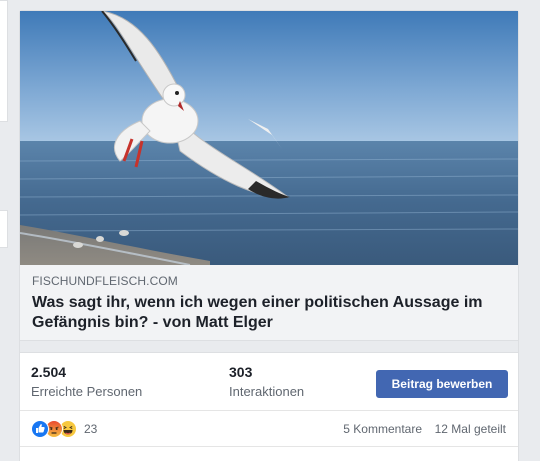  I want to click on reaction-summary, so click(59, 429).